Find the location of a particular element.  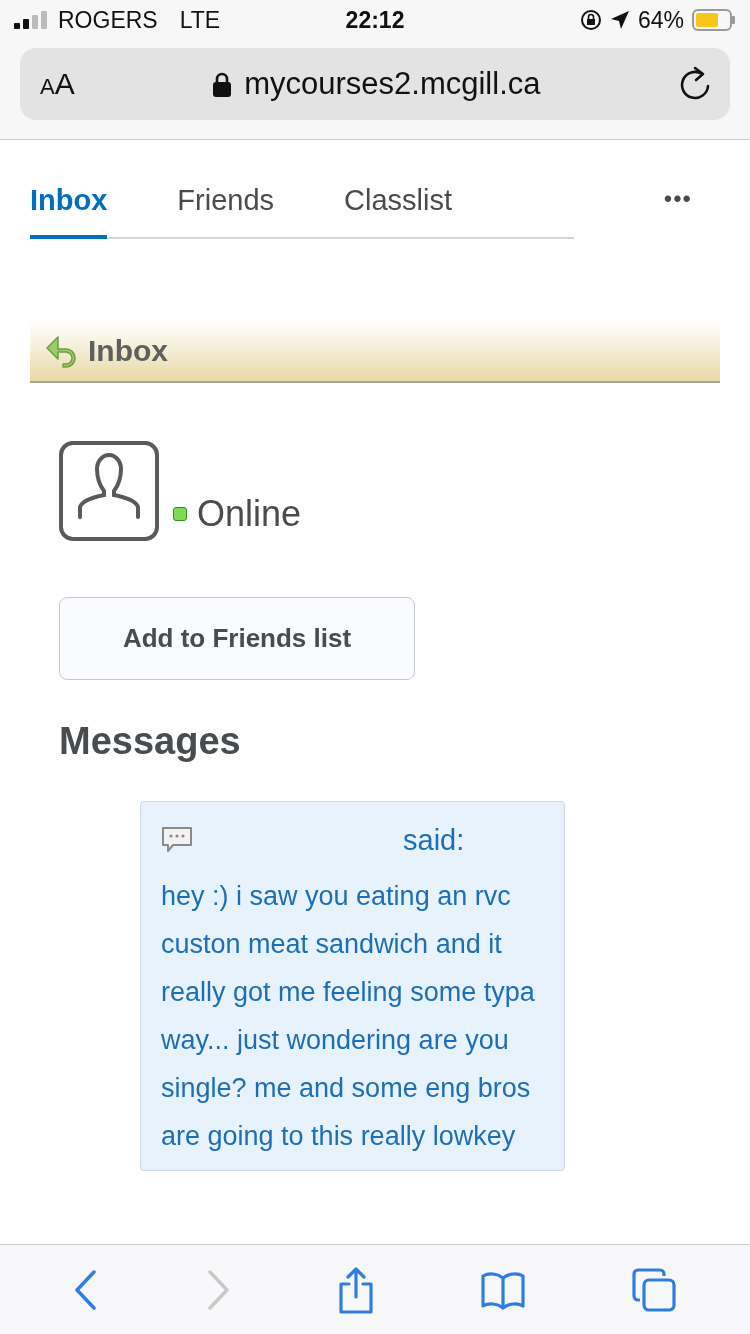

bookmarks-icon is located at coordinates (503, 1289).